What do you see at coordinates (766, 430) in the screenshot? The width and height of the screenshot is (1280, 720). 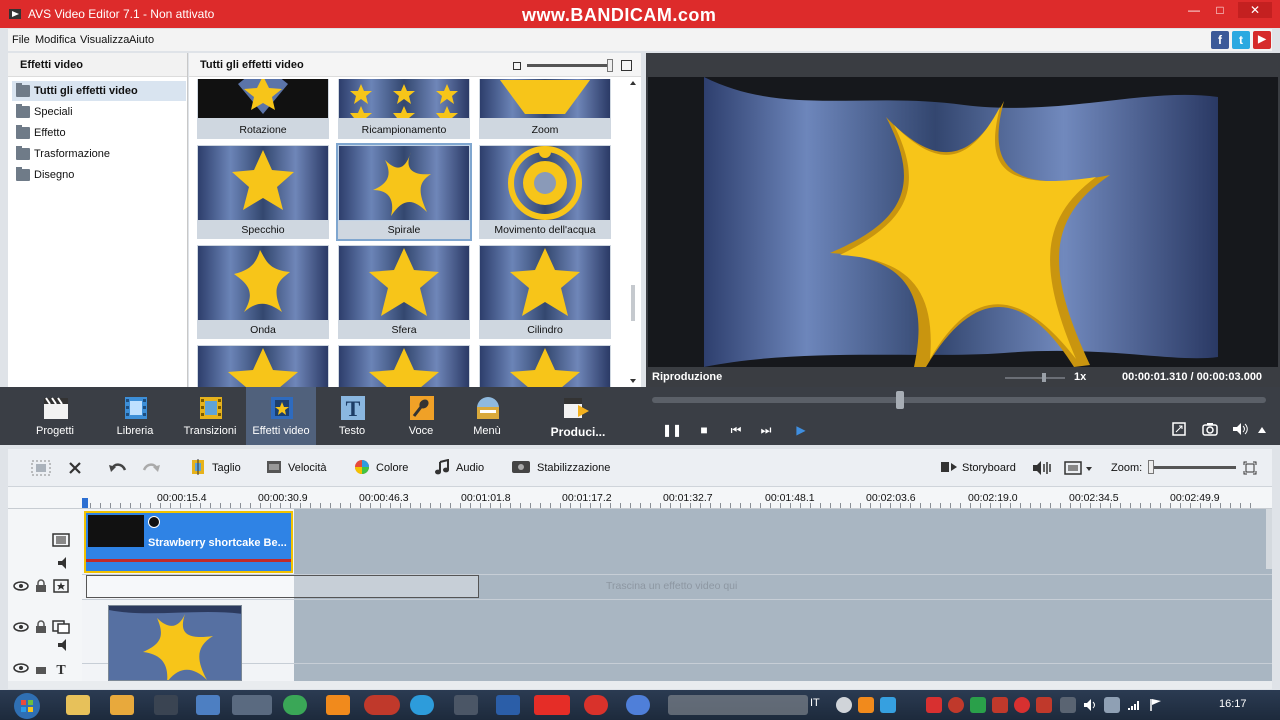 I see `next-button: ⏭` at bounding box center [766, 430].